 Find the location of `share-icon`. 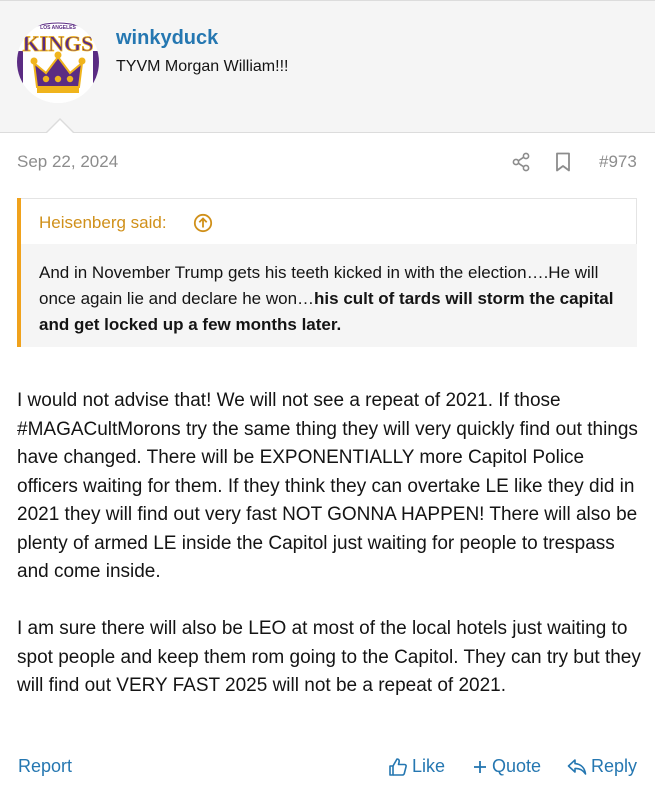

share-icon is located at coordinates (521, 162).